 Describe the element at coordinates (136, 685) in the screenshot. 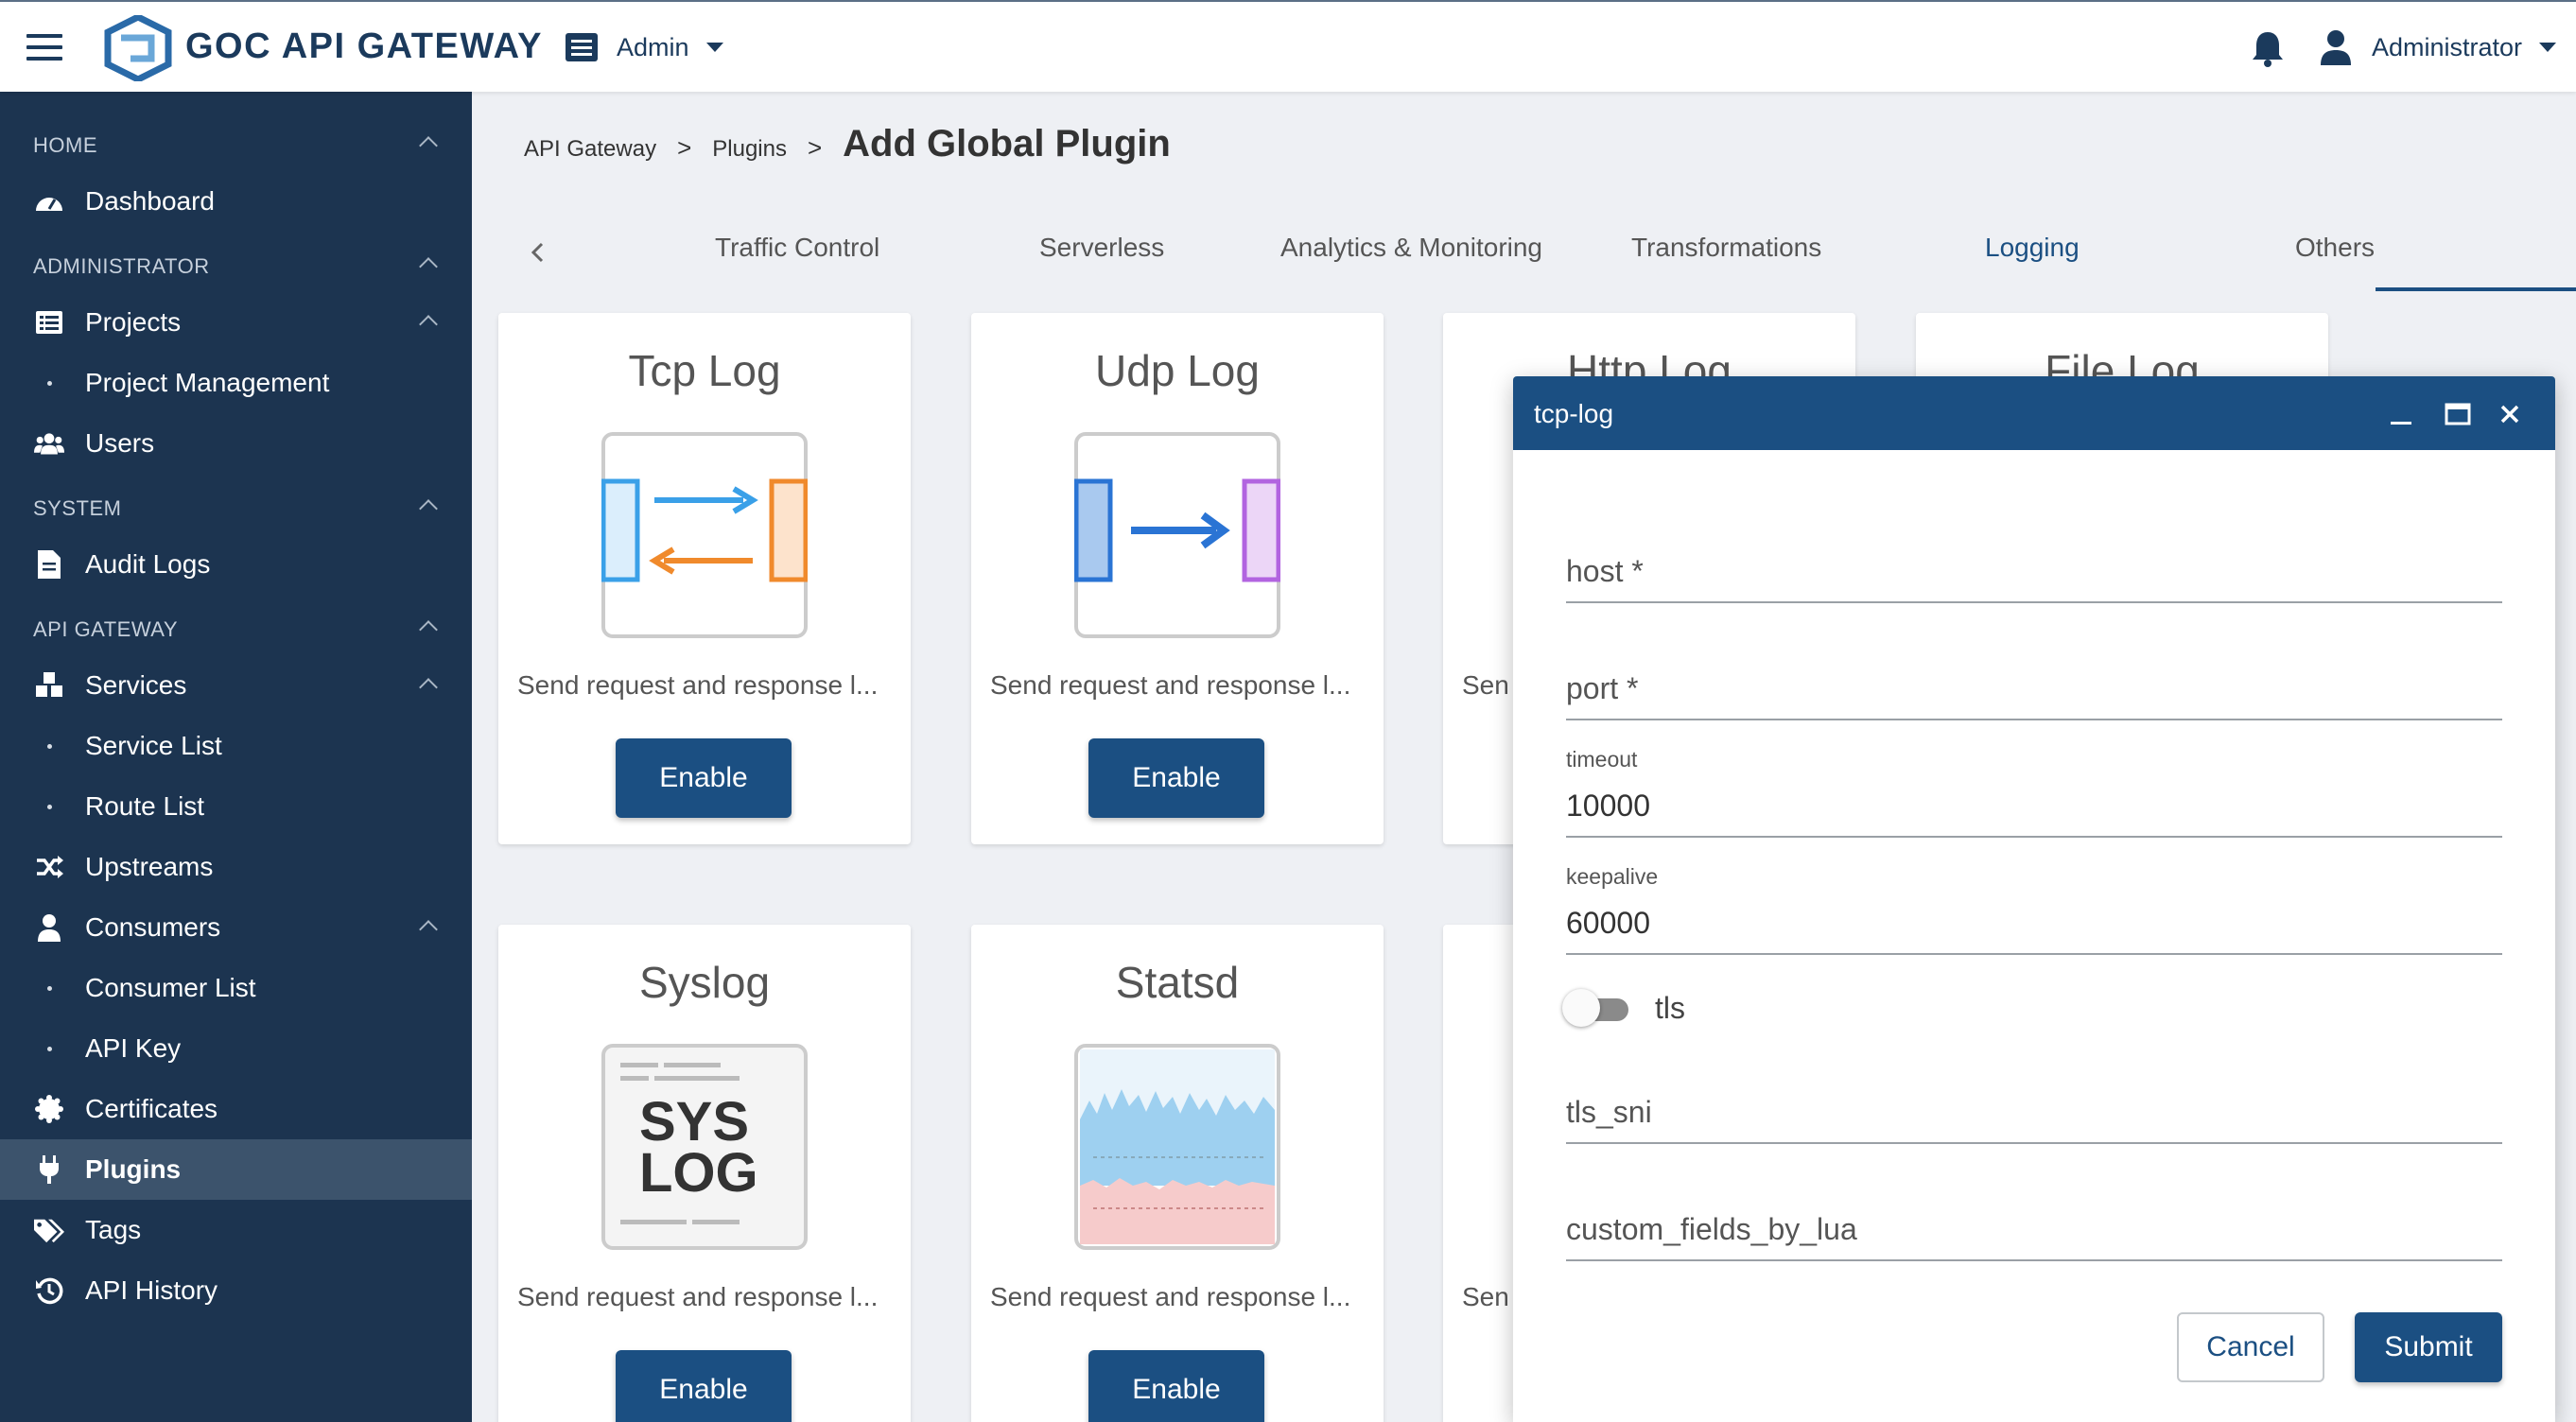

I see `sidebar-item-label: Services` at that location.